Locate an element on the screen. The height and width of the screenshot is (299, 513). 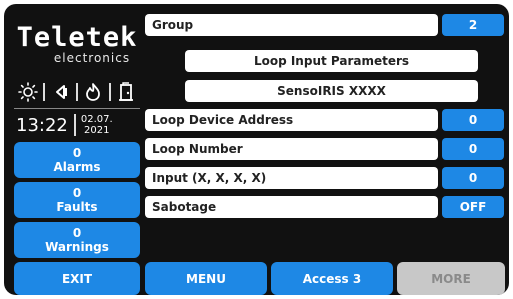
menu-button: MENU is located at coordinates (206, 278).